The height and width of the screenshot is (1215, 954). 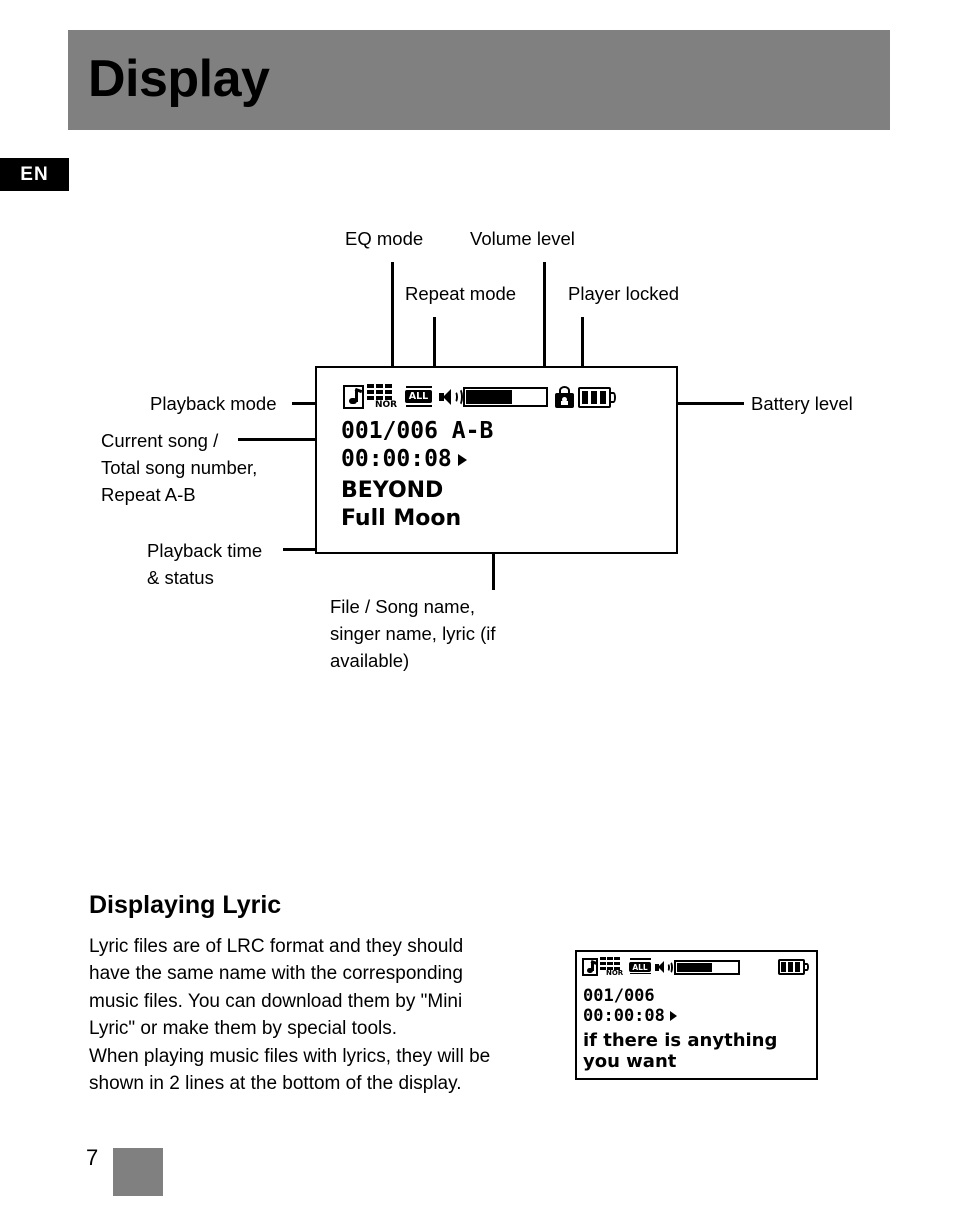 I want to click on callout-current-song-line3: Repeat A-B, so click(x=148, y=494).